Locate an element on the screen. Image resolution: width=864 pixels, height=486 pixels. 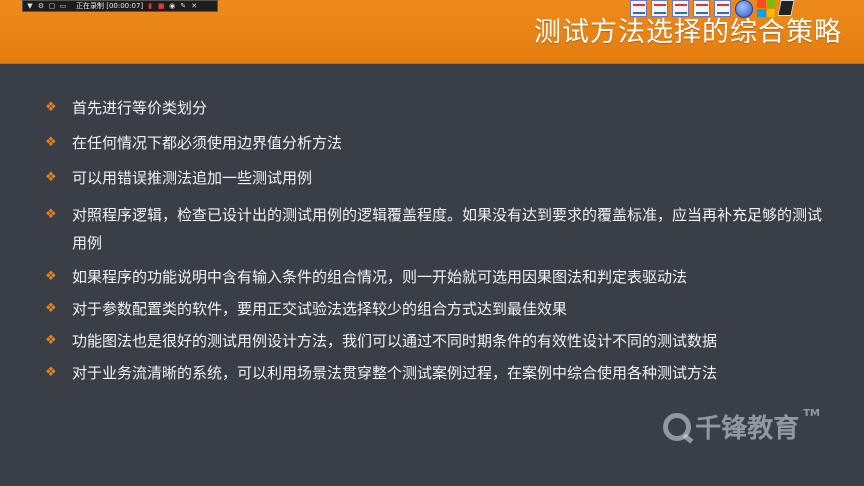
brand-watermark: 千锋教育 TM is located at coordinates (741, 426).